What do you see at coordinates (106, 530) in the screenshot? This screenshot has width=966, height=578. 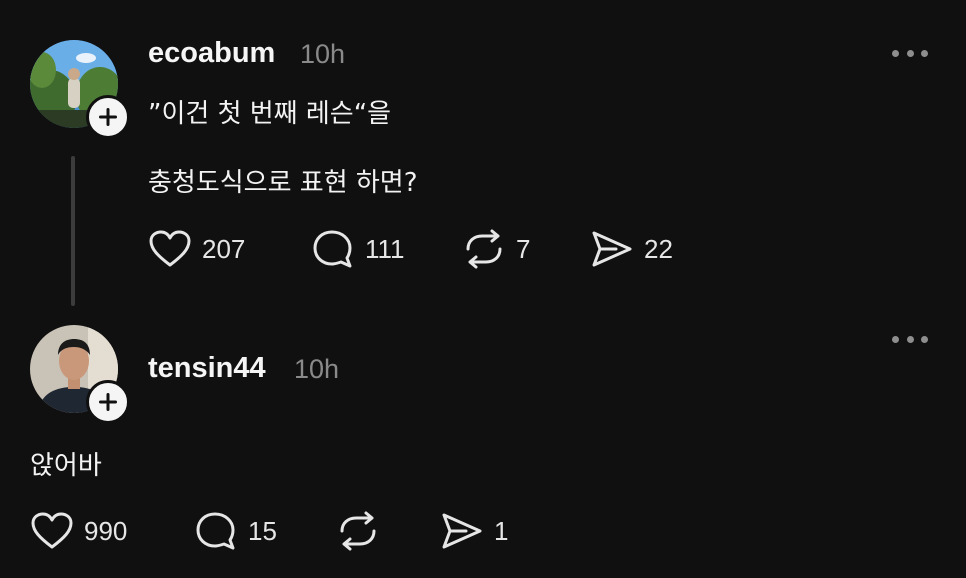 I see `like-count: 990` at bounding box center [106, 530].